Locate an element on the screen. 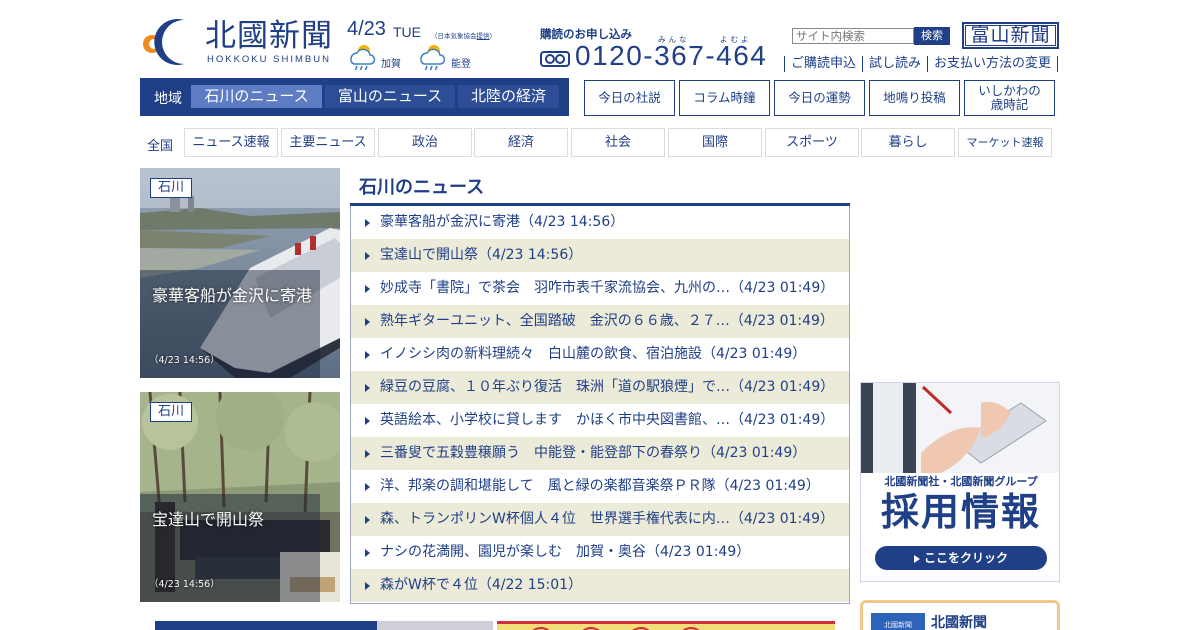  news-item: ナシの花満開、園児が楽しむ 加賀・奥谷（4/23 01:49） is located at coordinates (600, 552).